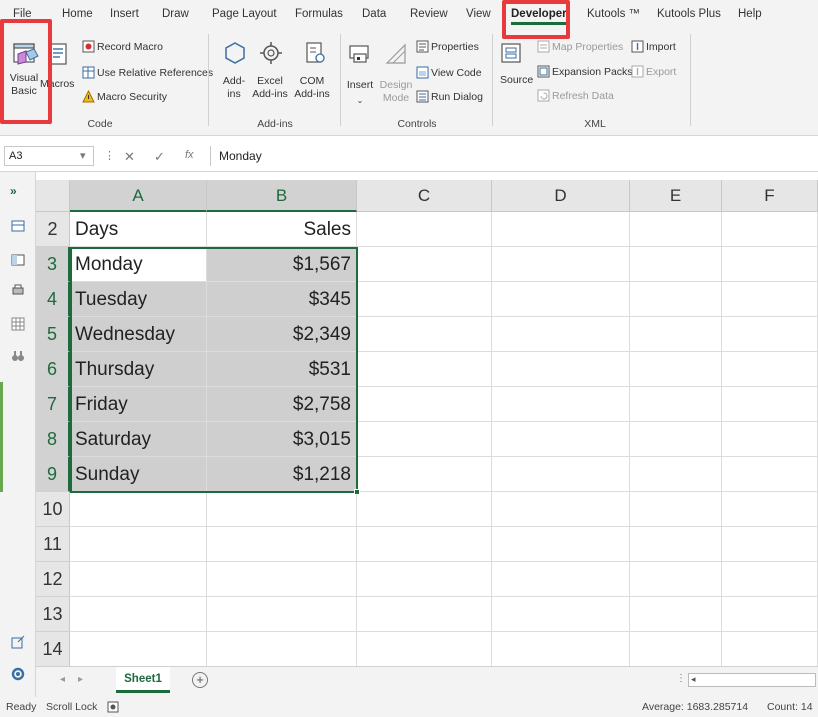 This screenshot has width=818, height=717. I want to click on next-sheet-icon: ▸, so click(80, 679).